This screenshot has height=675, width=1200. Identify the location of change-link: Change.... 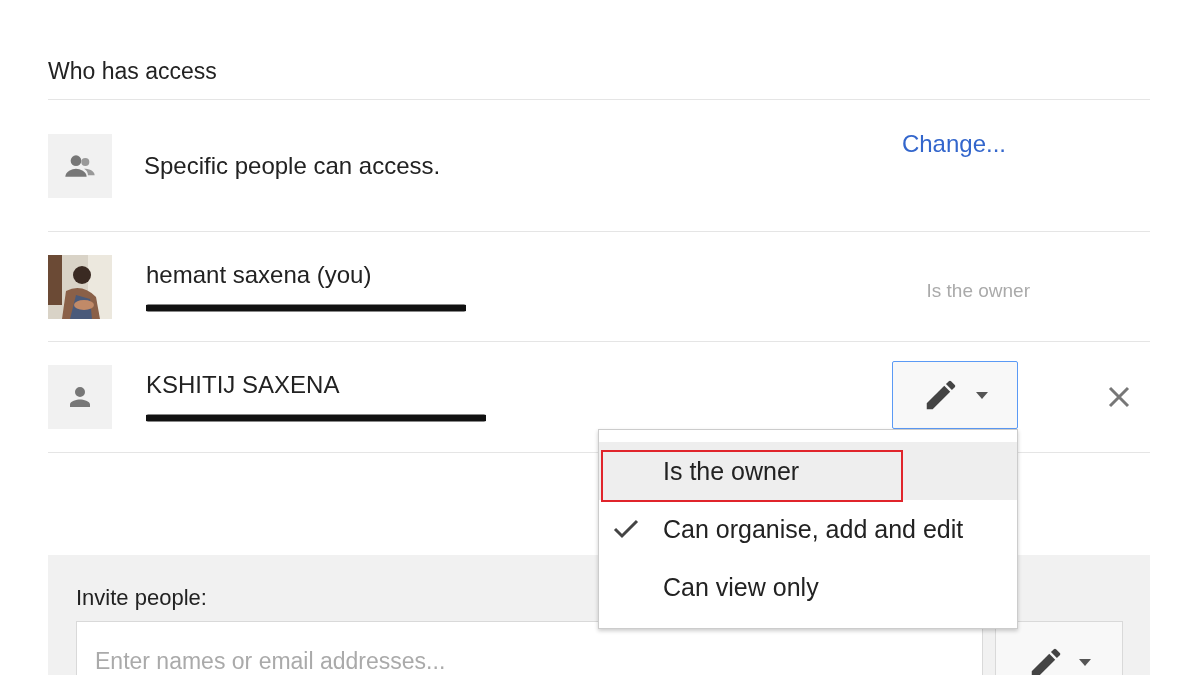
(953, 144).